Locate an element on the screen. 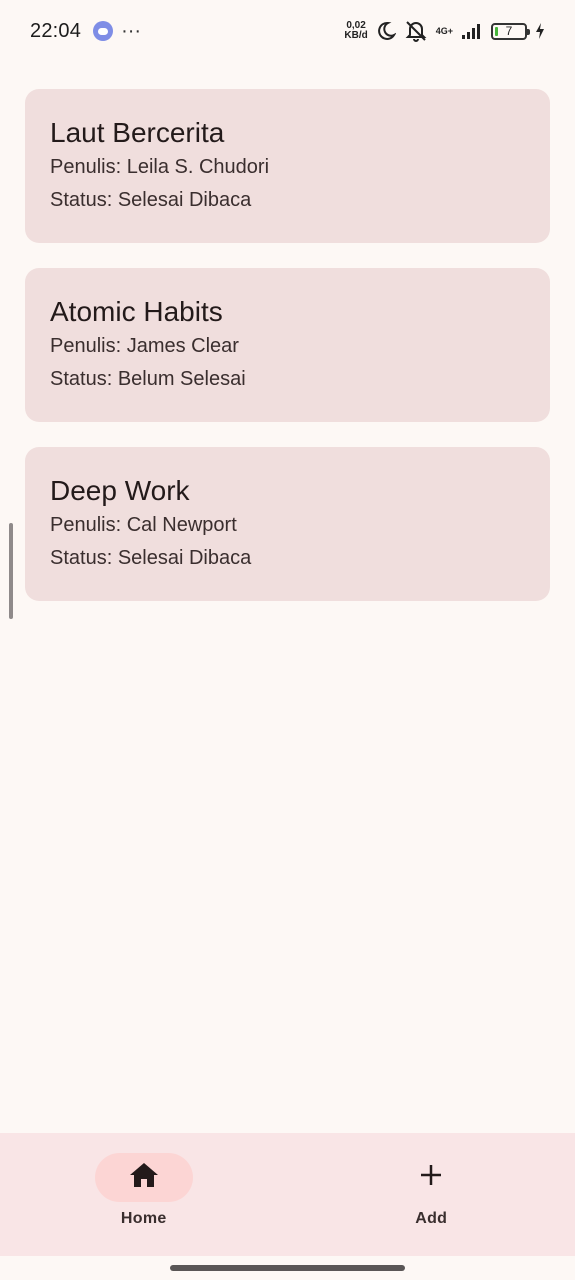 The image size is (575, 1280). status-bar: 22:04 ··· 0,02 KB/d 4G+ 7 is located at coordinates (287, 31).